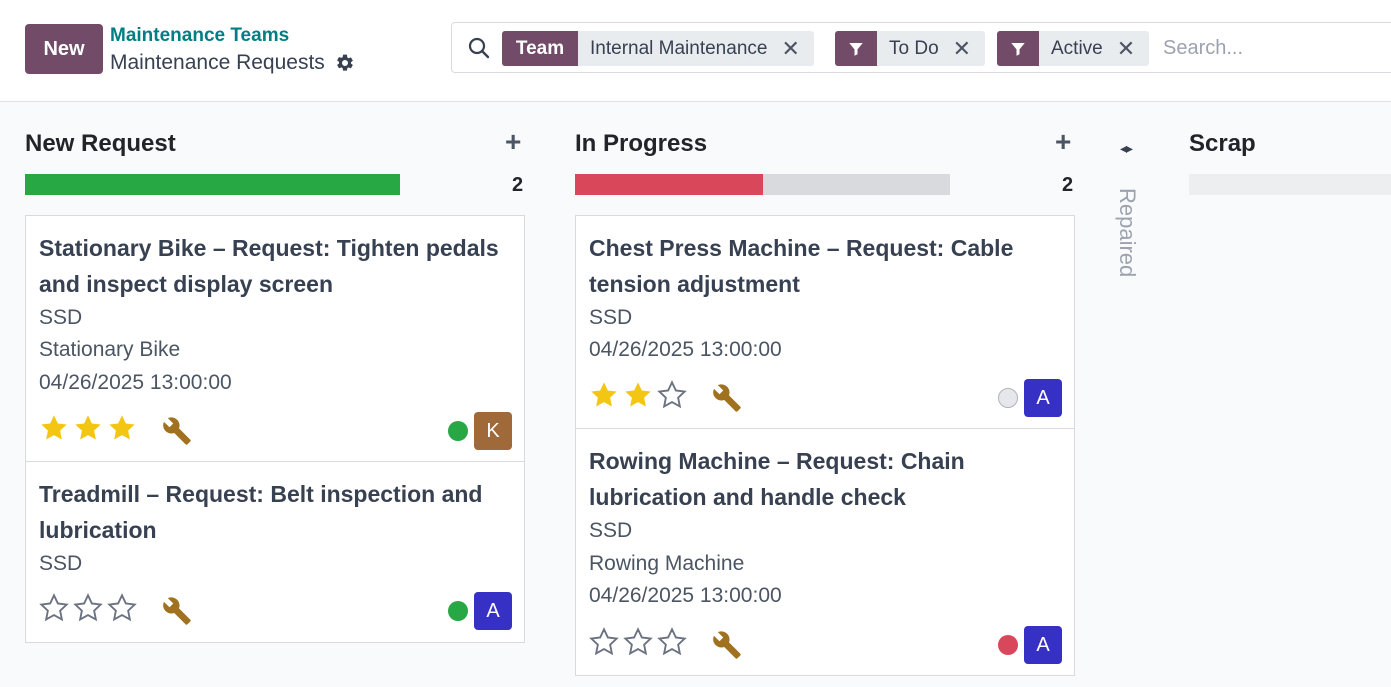  What do you see at coordinates (679, 48) in the screenshot?
I see `facet-team-value: Internal Maintenance` at bounding box center [679, 48].